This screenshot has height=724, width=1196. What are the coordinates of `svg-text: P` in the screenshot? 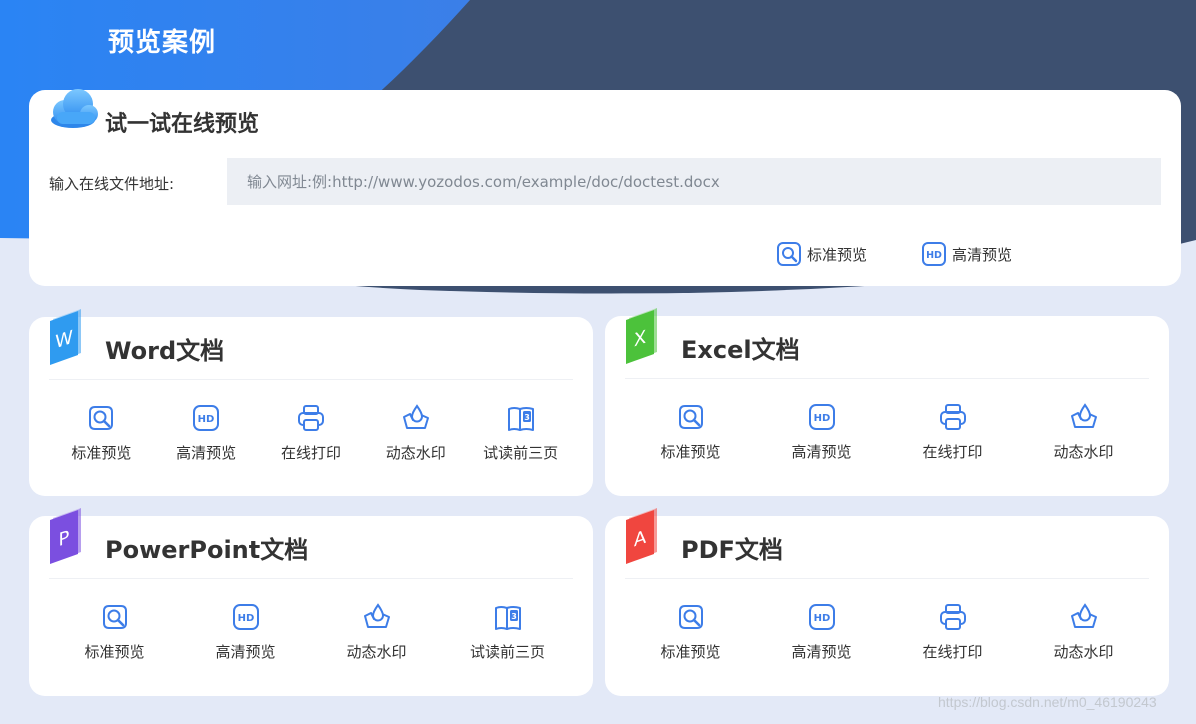 It's located at (64, 539).